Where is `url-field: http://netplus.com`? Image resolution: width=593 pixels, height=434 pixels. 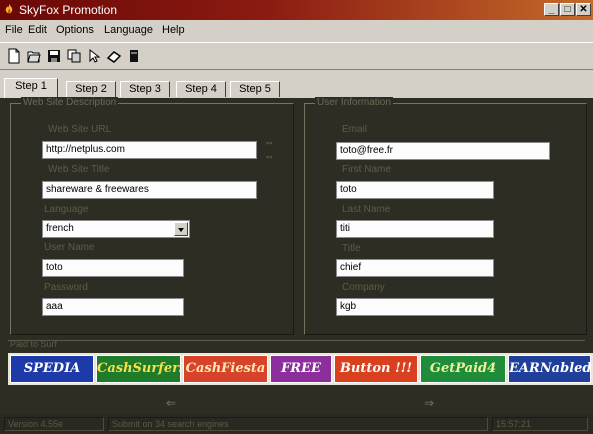 url-field: http://netplus.com is located at coordinates (149, 150).